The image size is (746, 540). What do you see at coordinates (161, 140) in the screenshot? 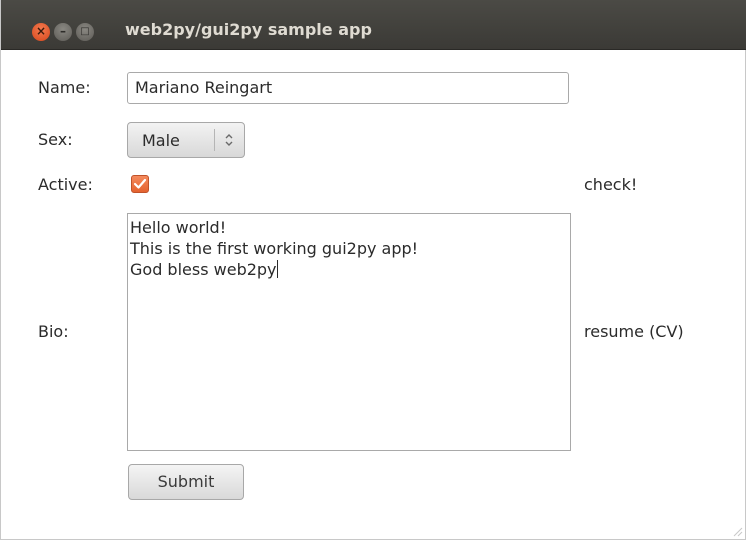
I see `sex-select-value: Male` at bounding box center [161, 140].